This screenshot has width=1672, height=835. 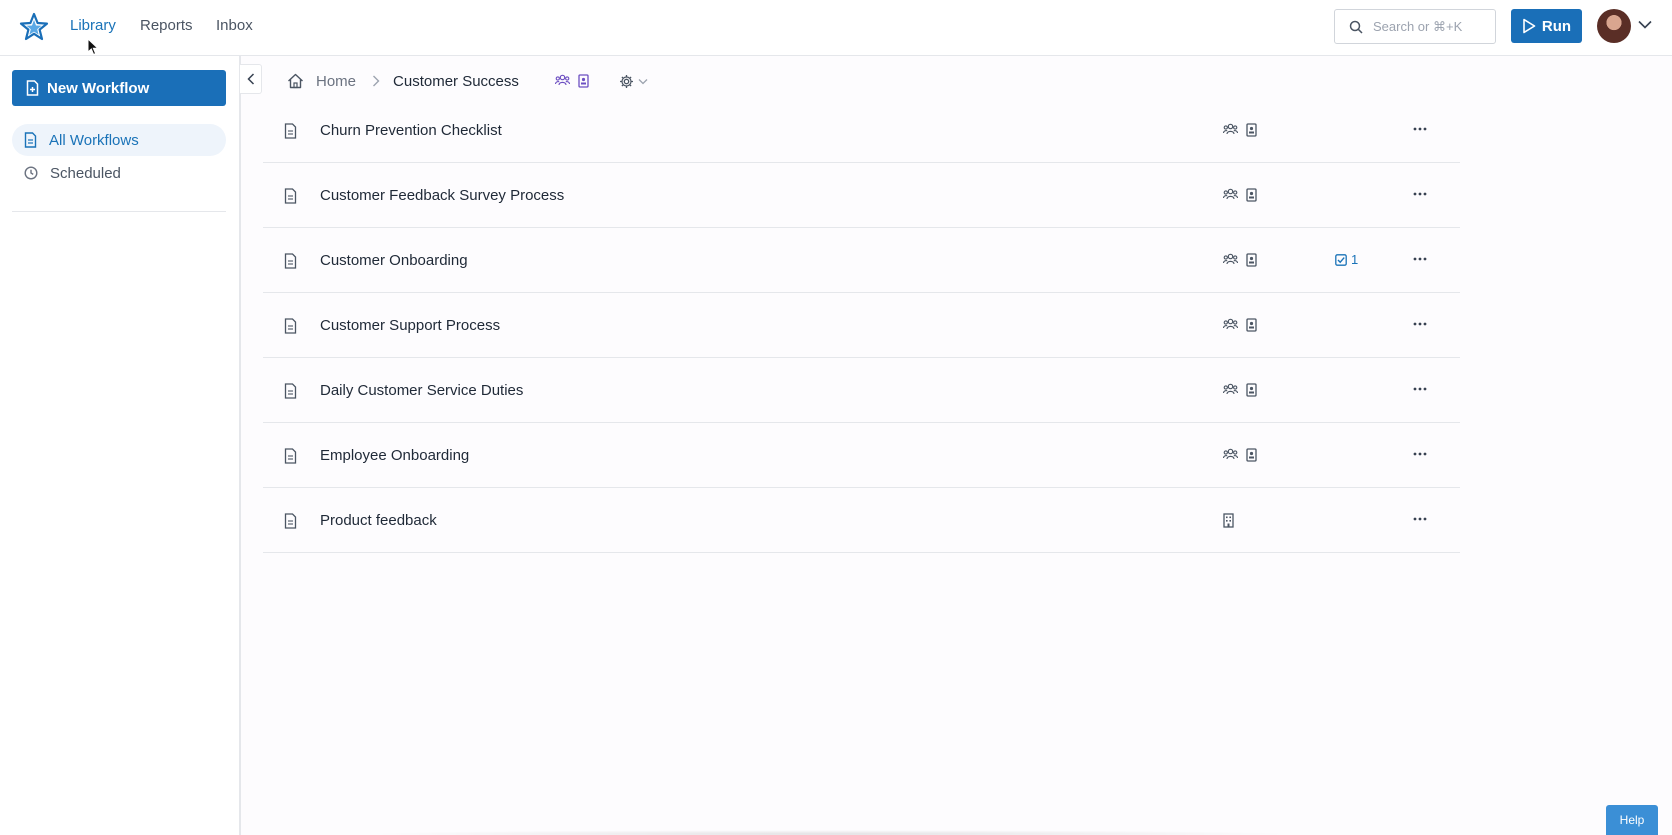 What do you see at coordinates (411, 130) in the screenshot?
I see `workflow-title: Churn Prevention Checklist` at bounding box center [411, 130].